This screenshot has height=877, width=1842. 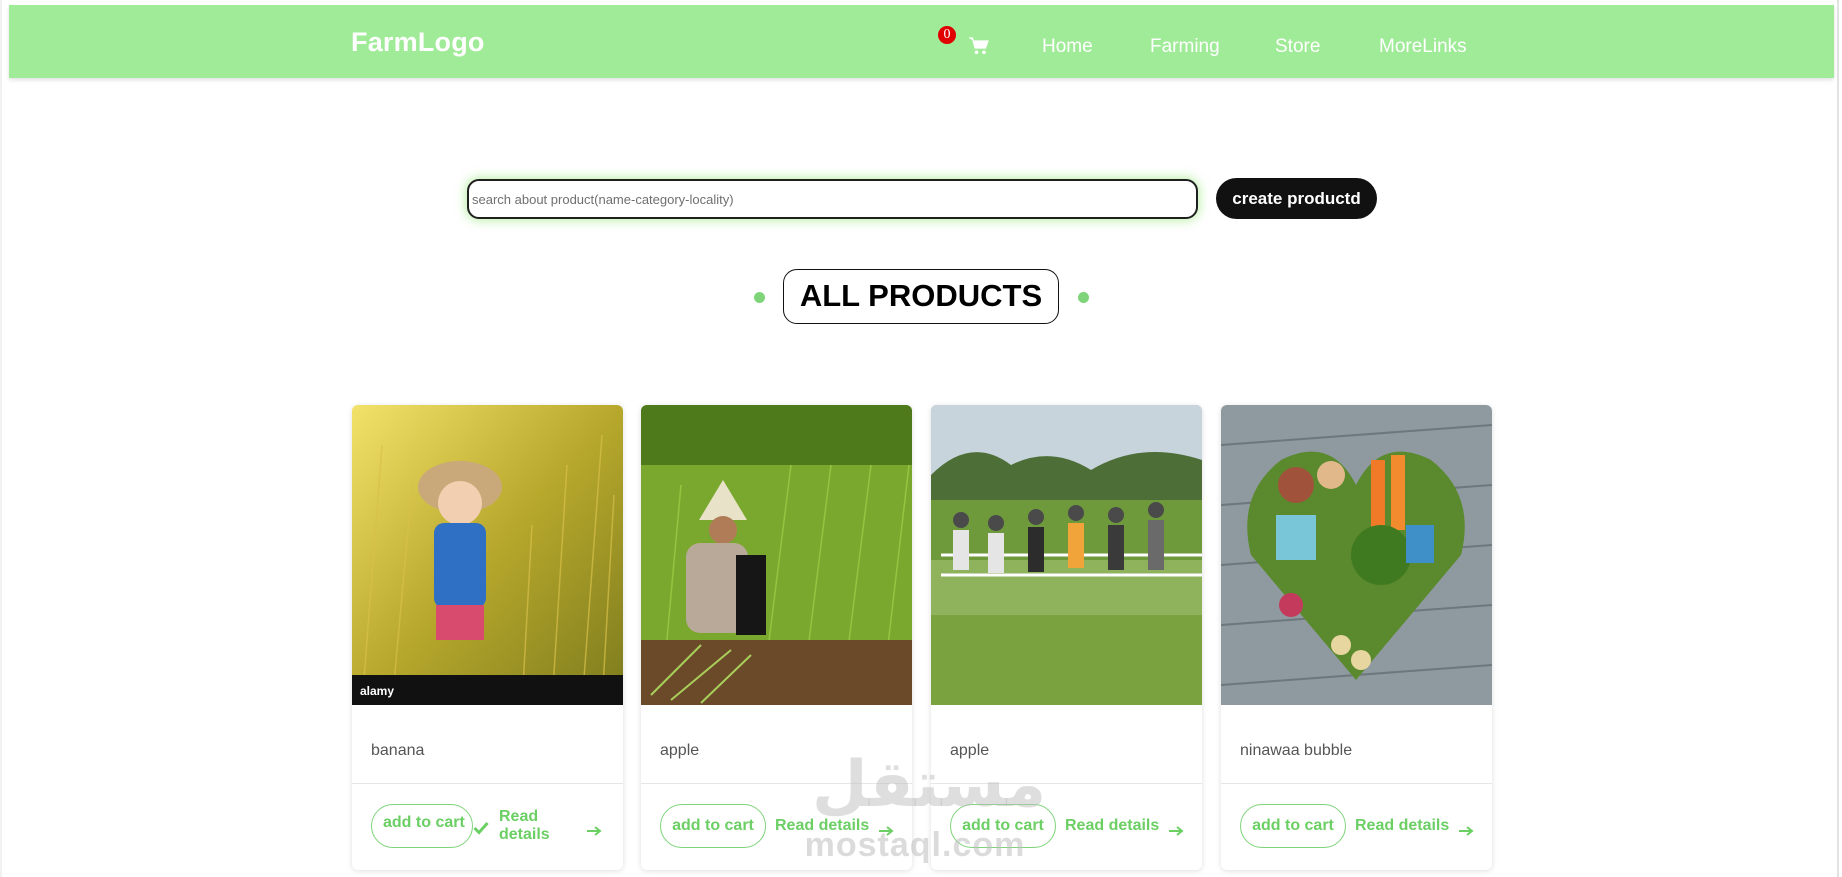 I want to click on logo: FarmLogo, so click(x=418, y=42).